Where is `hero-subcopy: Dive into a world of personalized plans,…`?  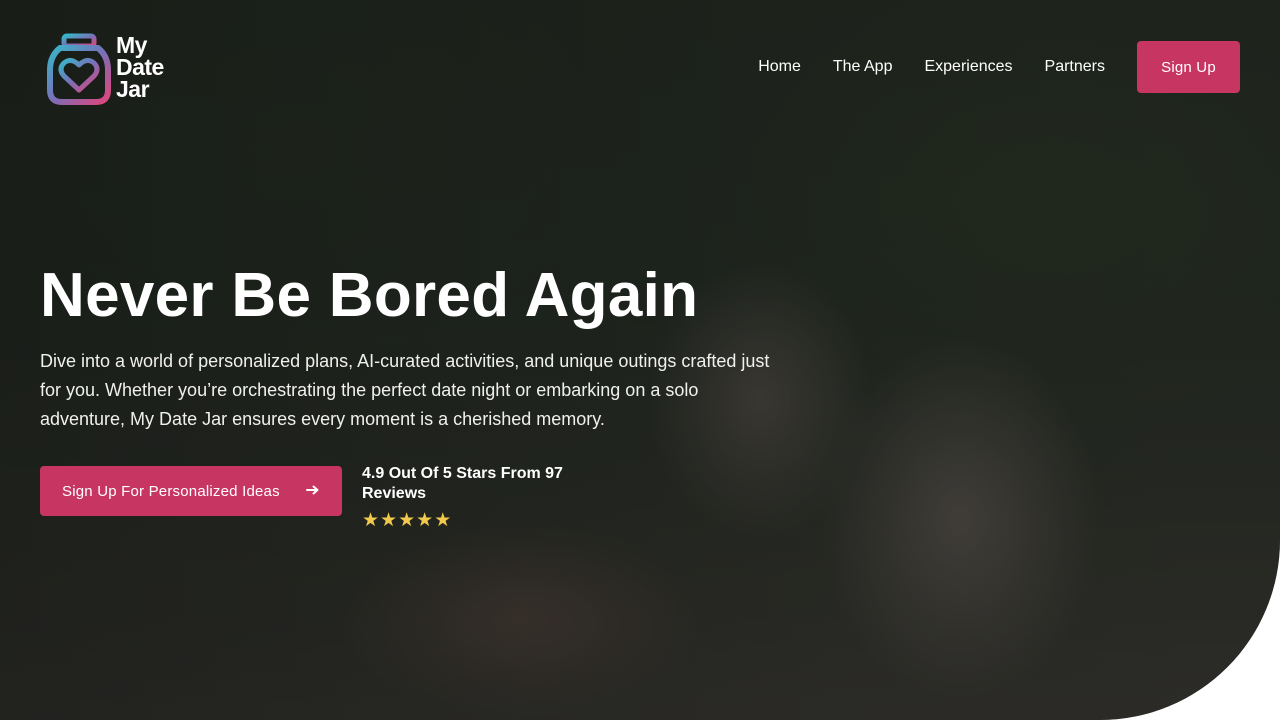
hero-subcopy: Dive into a world of personalized plans,… is located at coordinates (405, 390).